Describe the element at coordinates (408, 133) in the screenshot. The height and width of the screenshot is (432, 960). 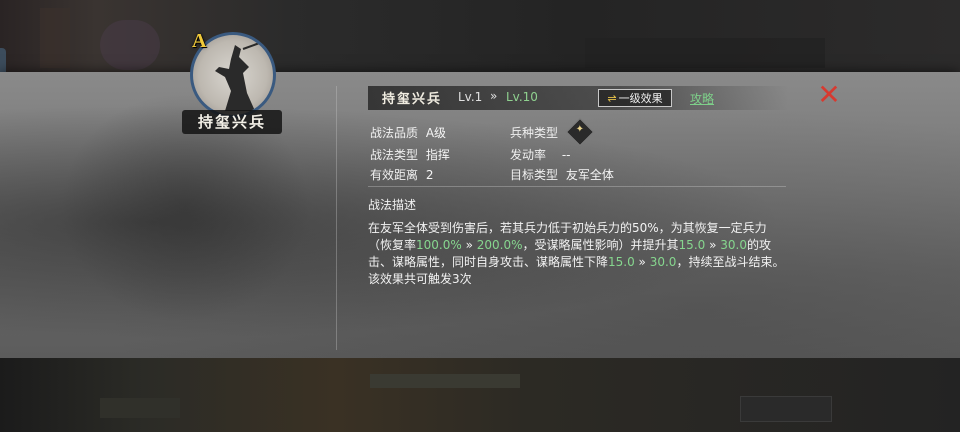
I see `attr-quality: 战法品质 A级` at that location.